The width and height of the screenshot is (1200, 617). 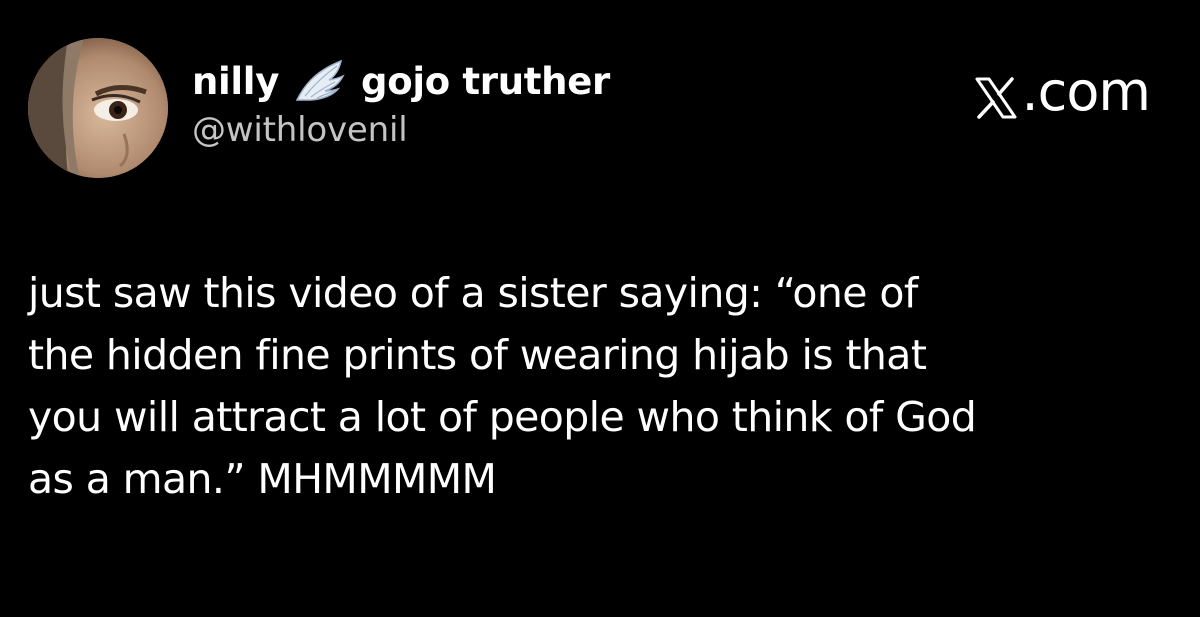 What do you see at coordinates (1086, 91) in the screenshot?
I see `brand-domain-label: .com` at bounding box center [1086, 91].